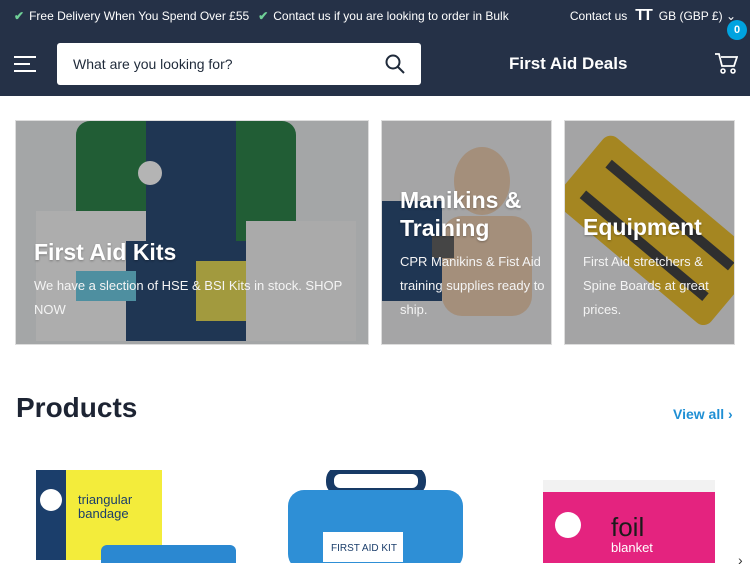 The image size is (750, 568). What do you see at coordinates (740, 560) in the screenshot?
I see `carousel-next-icon: ›` at bounding box center [740, 560].